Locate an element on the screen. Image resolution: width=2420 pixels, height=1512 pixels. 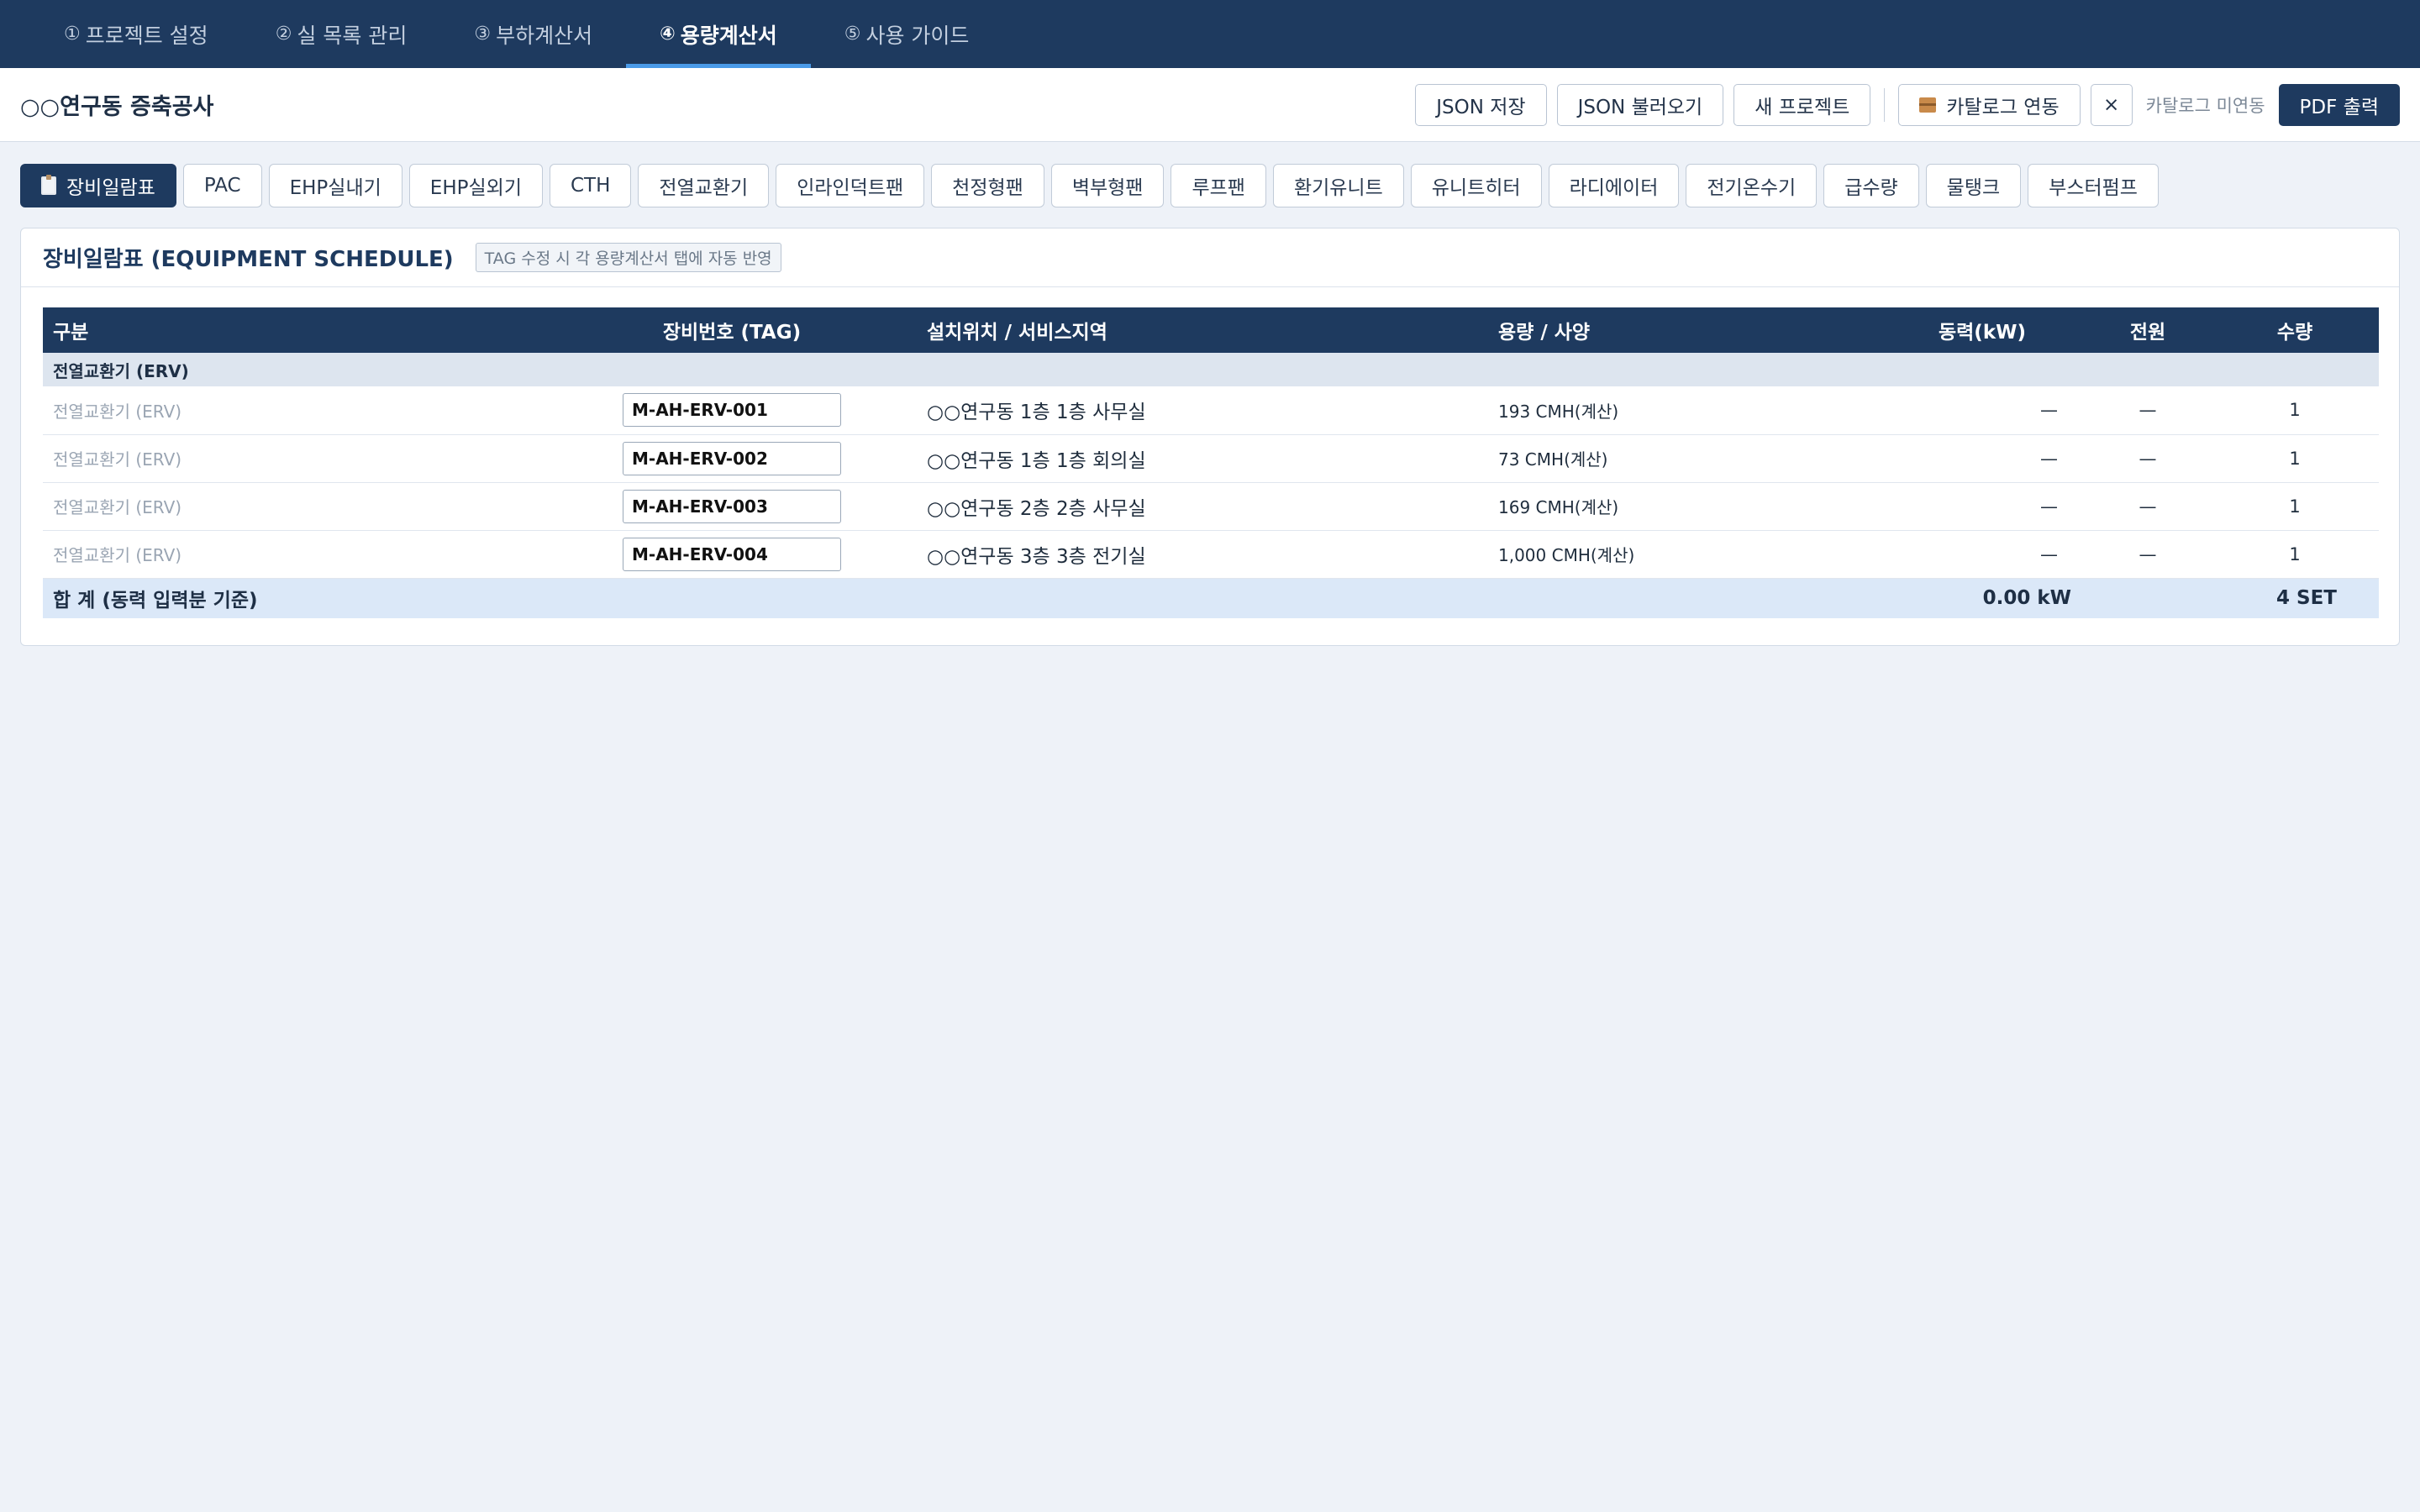
eqtab-roof-fan: 루프팬 is located at coordinates (1218, 185).